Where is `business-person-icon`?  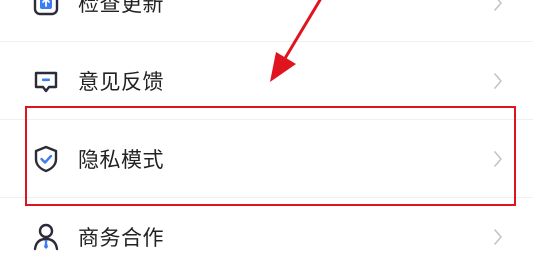
business-person-icon is located at coordinates (46, 237).